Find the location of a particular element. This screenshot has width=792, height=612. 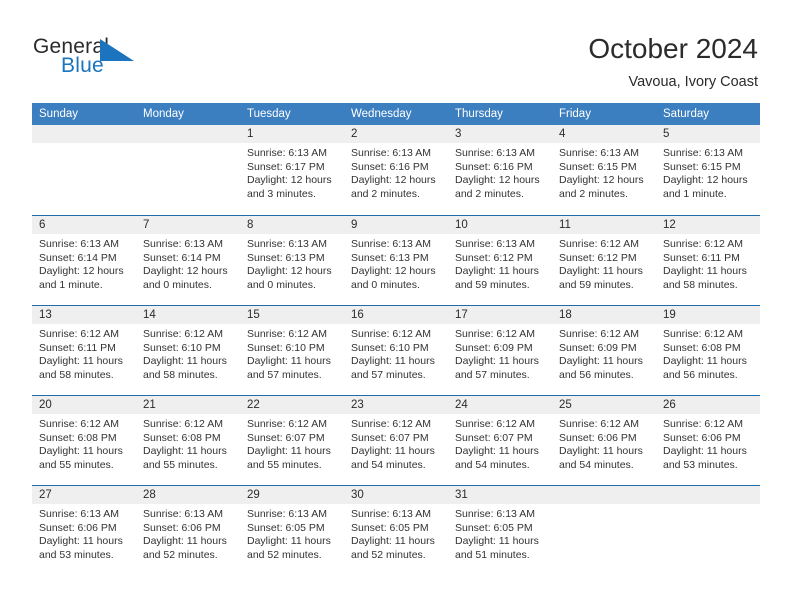

day-detail-line: Sunset: 6:07 PM is located at coordinates (390, 437).